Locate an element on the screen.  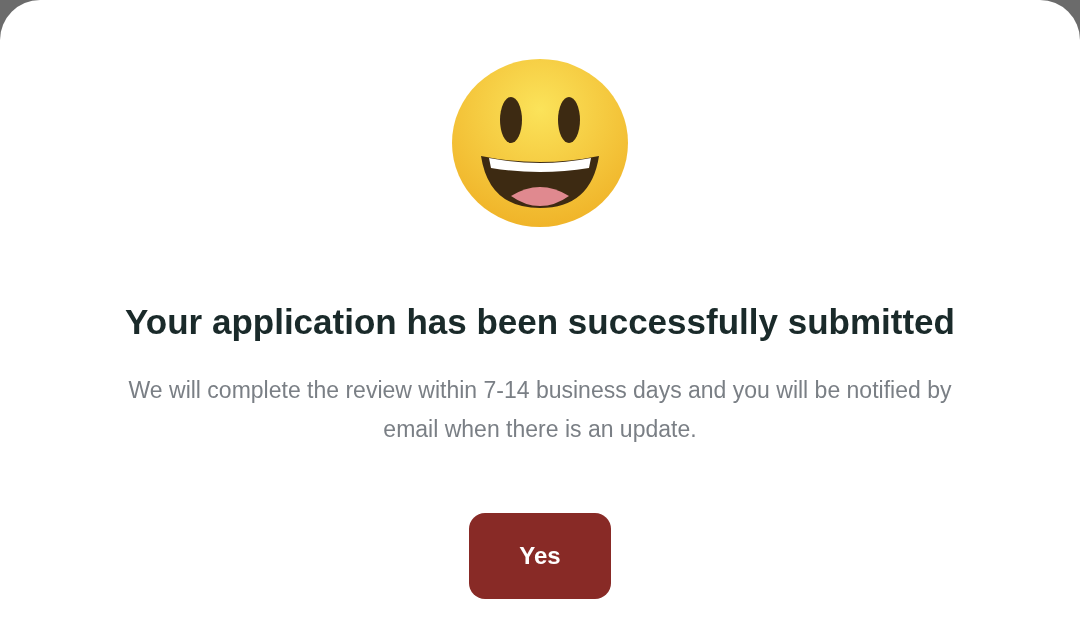
dialog-message: We will complete the review within 7-14 business days and you will be notified by email when there is an update. is located at coordinates (540, 409).